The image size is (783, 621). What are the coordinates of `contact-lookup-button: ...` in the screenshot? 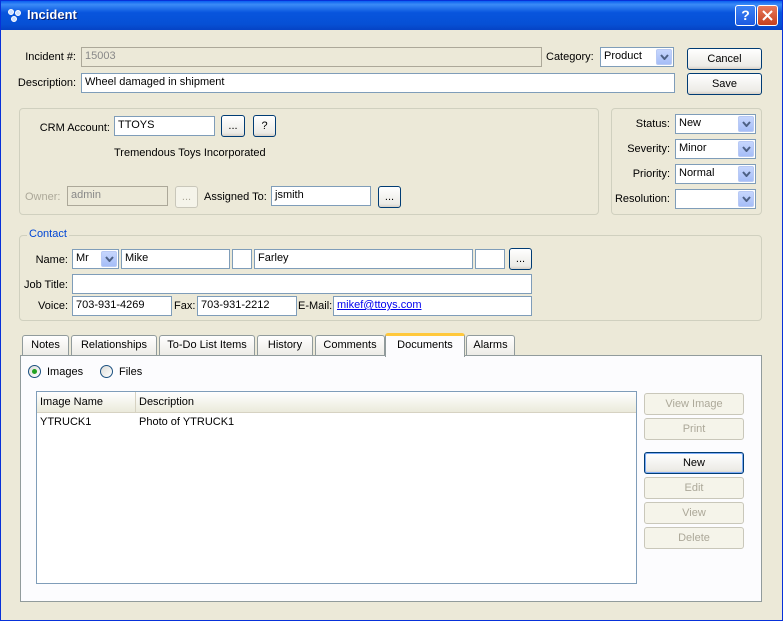 It's located at (520, 259).